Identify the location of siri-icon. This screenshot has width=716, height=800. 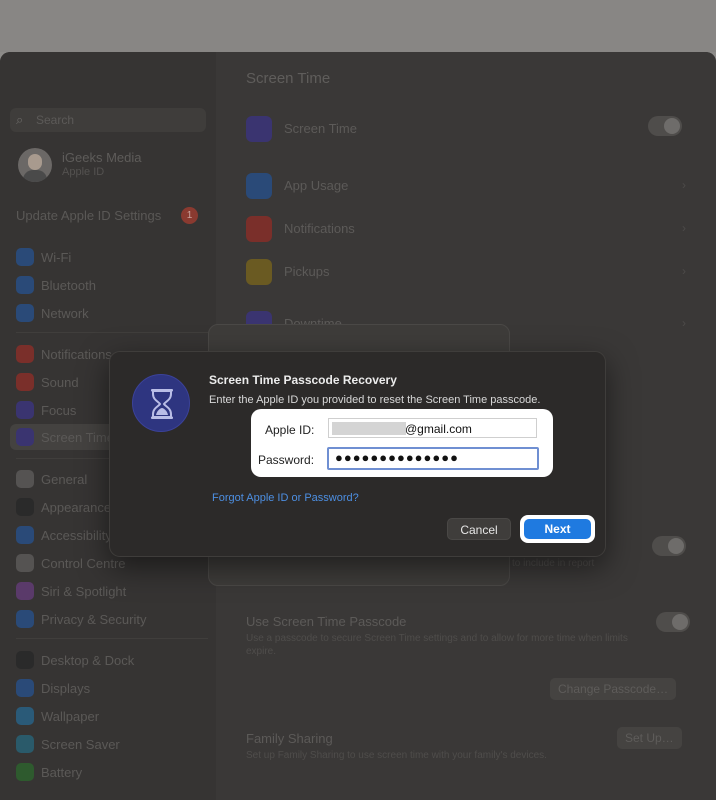
(25, 591).